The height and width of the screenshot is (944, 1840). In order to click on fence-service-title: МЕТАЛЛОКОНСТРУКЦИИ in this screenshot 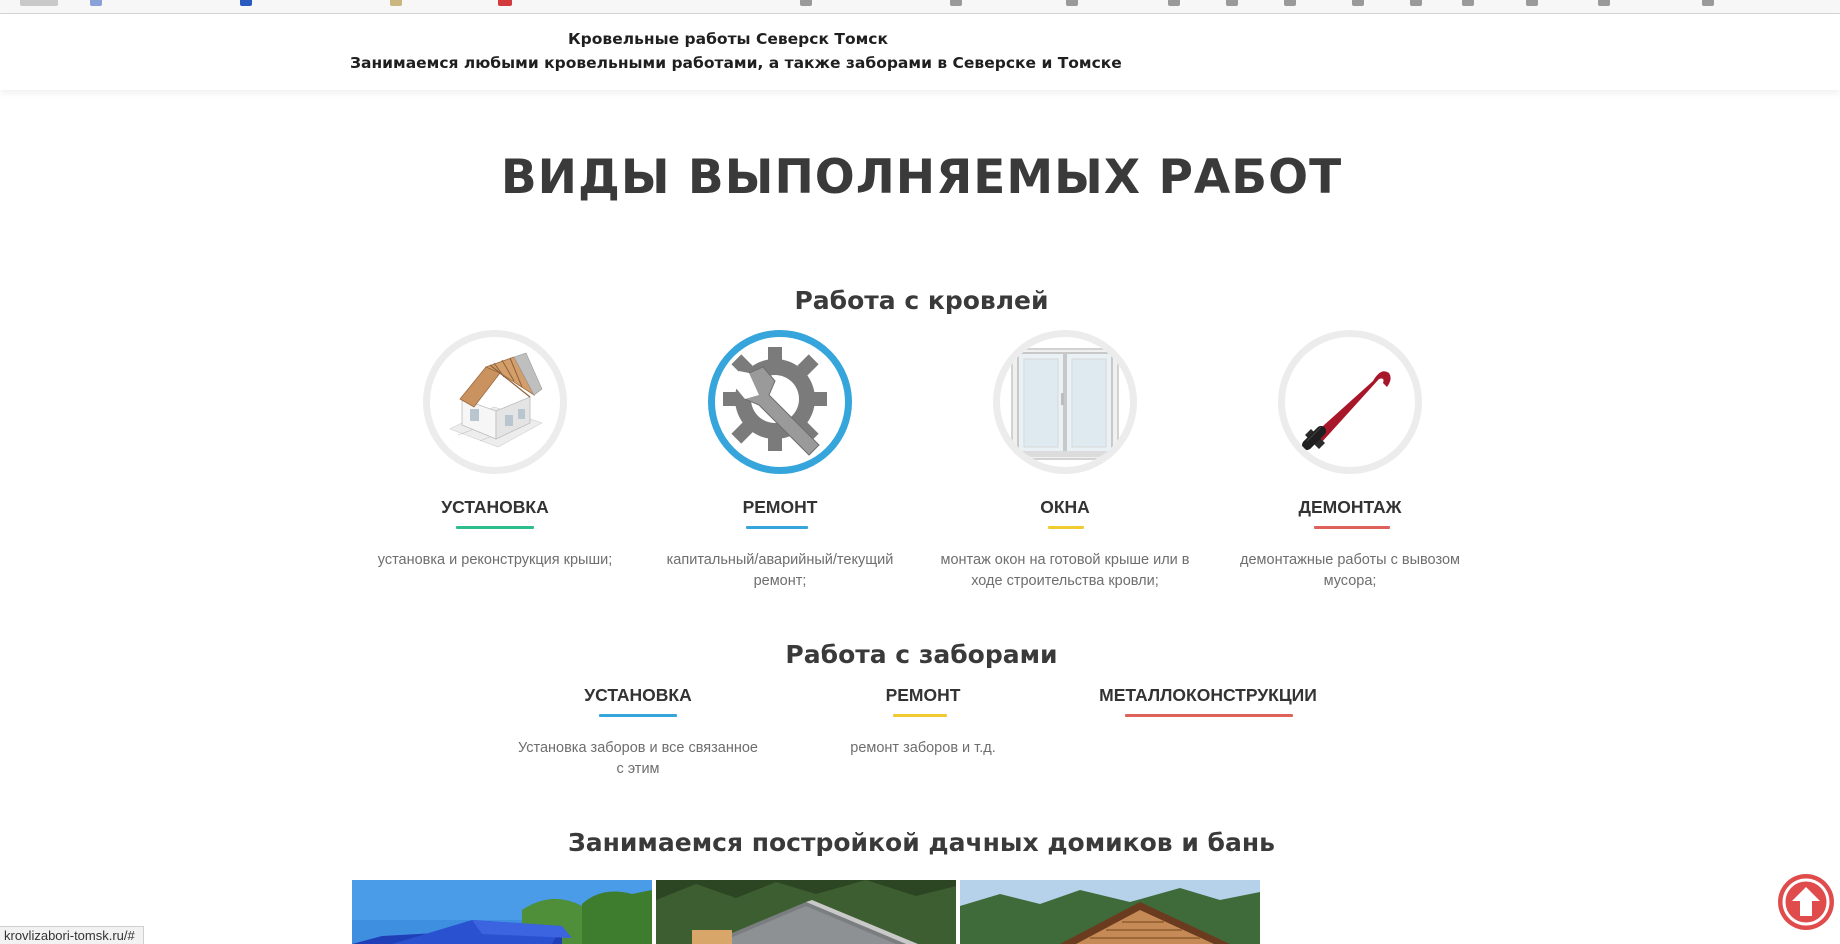, I will do `click(1208, 695)`.